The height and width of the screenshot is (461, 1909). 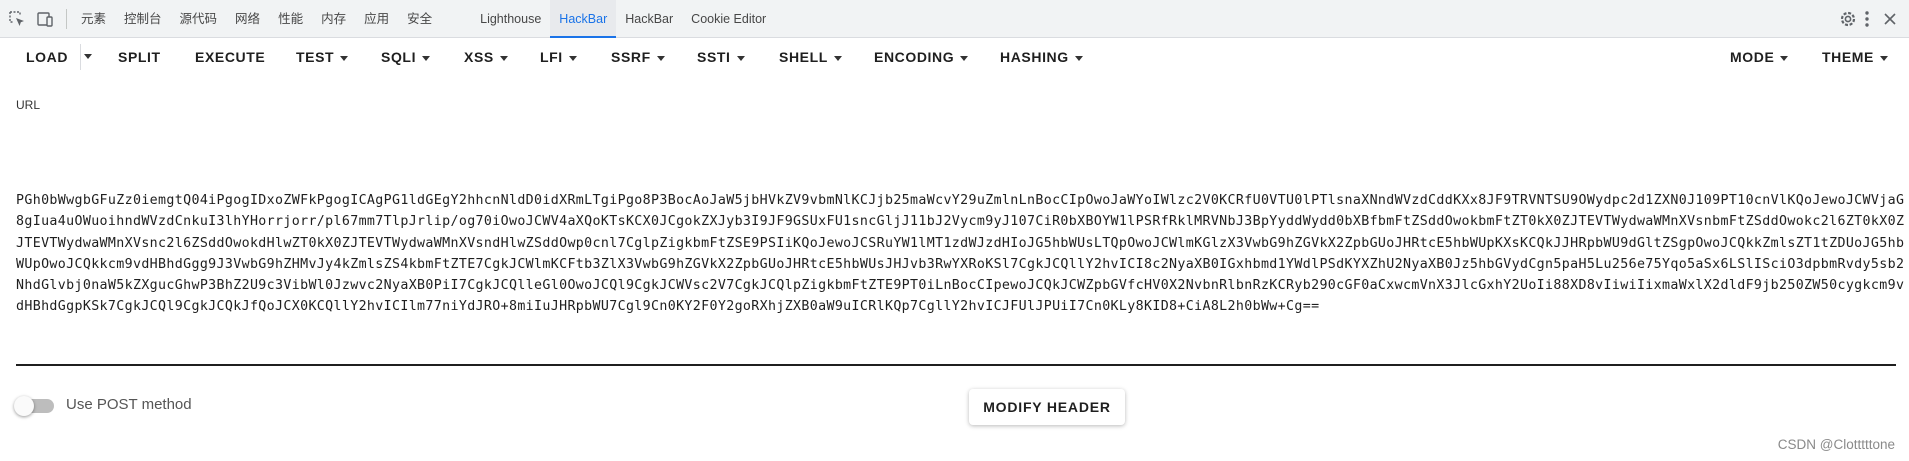 I want to click on tab-performance: 性能, so click(x=290, y=19).